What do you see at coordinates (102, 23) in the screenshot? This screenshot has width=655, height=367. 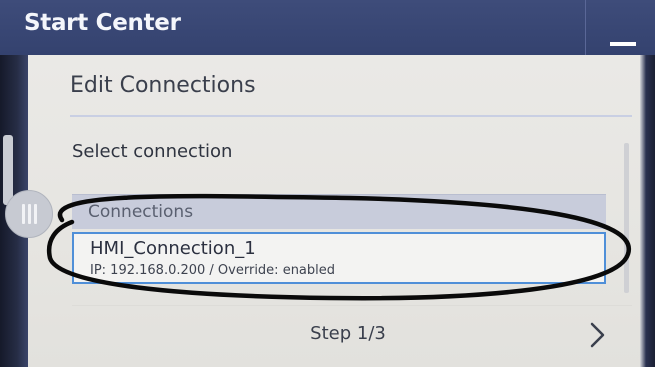 I see `window-title: Start Center` at bounding box center [102, 23].